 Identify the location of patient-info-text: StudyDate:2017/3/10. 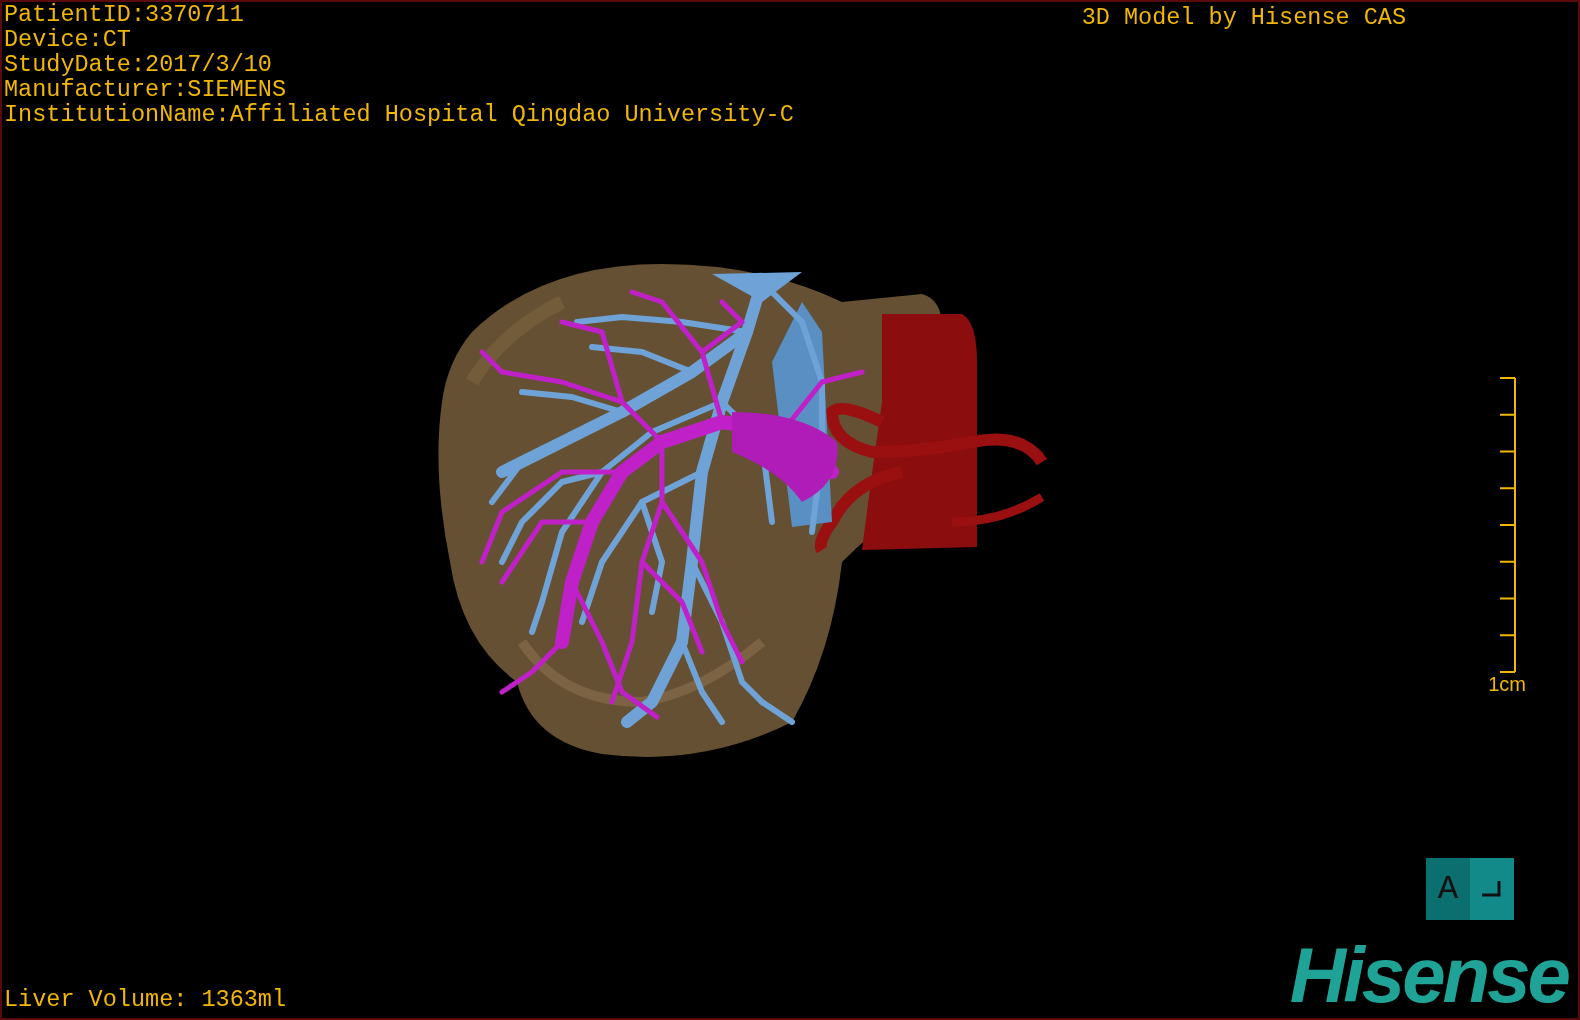
(138, 64).